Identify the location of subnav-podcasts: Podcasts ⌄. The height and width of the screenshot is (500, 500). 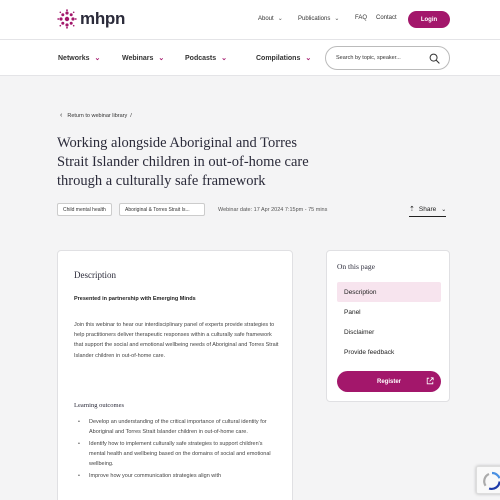
(206, 58).